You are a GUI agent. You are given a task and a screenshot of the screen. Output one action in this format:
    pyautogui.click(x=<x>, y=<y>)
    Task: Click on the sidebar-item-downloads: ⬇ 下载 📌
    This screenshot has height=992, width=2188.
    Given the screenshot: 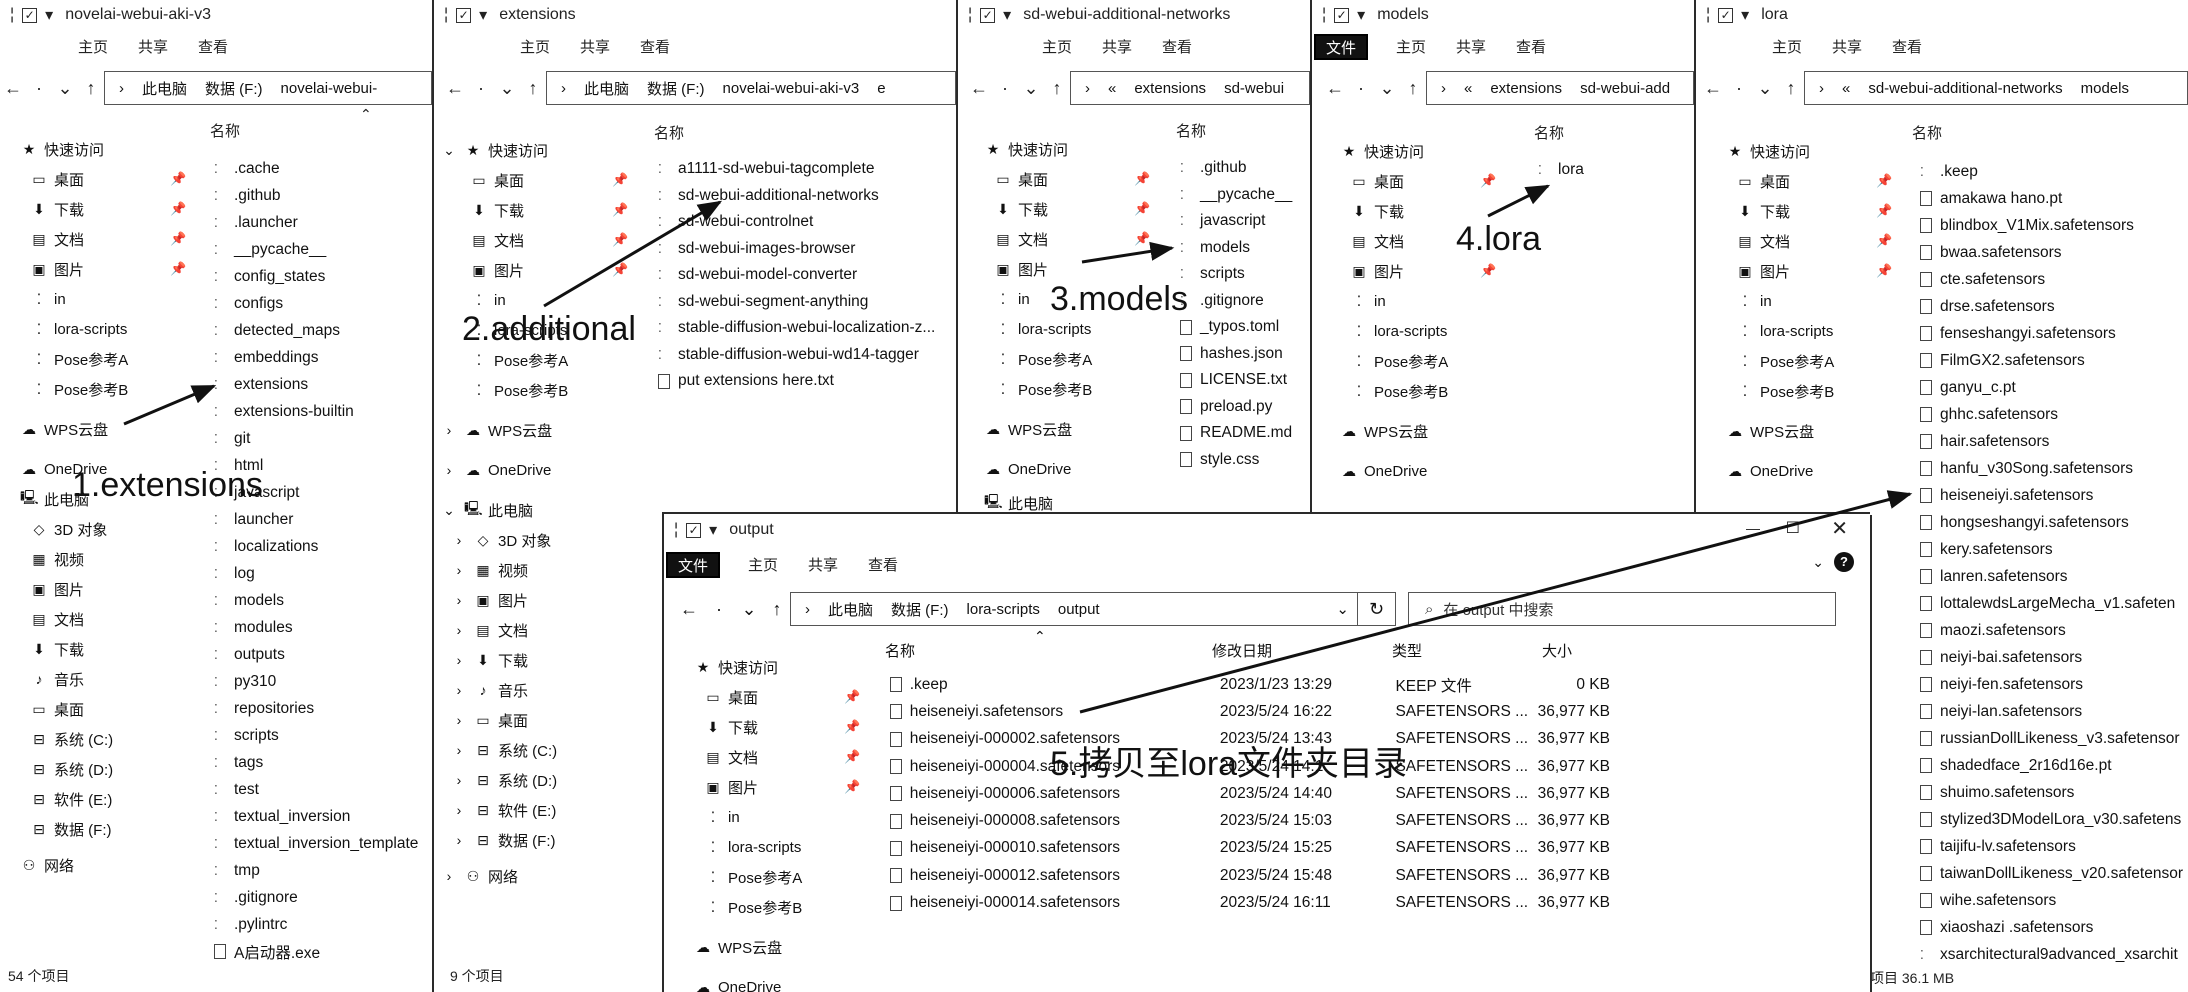 What is the action you would take?
    pyautogui.click(x=1811, y=211)
    